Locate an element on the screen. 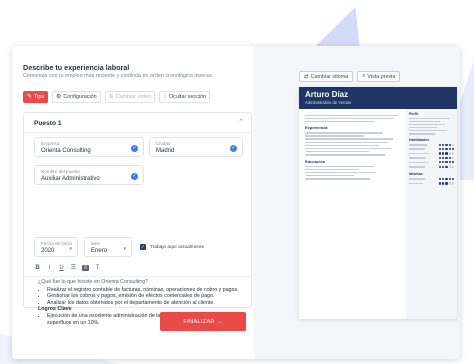 The width and height of the screenshot is (474, 364). config-button: ⚙ Configuración is located at coordinates (76, 97).